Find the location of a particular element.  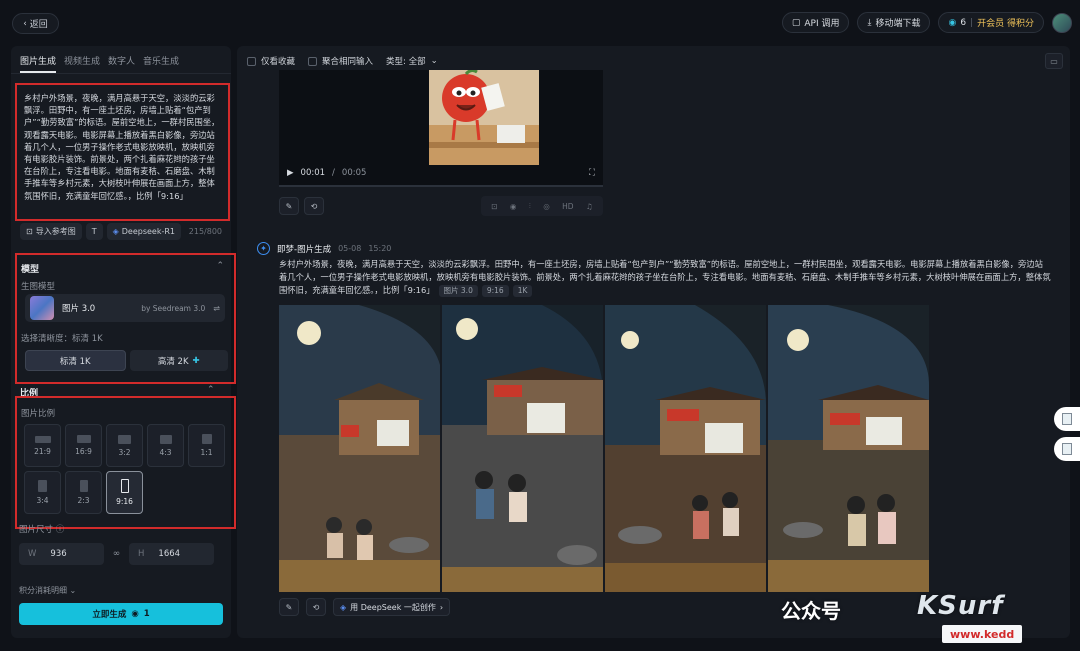

chevron-down-icon: ⌄ is located at coordinates (434, 61).